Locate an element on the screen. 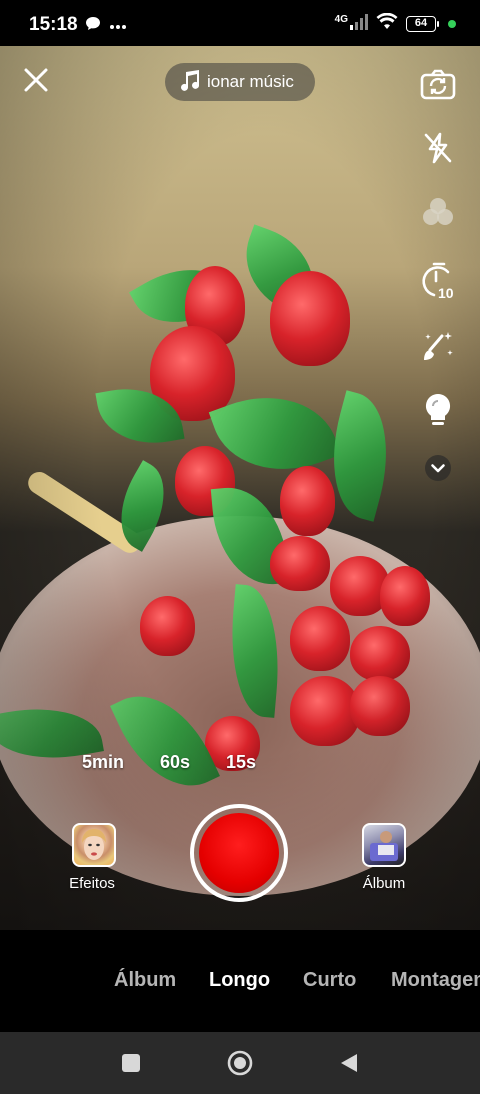  wifi-icon is located at coordinates (387, 23).